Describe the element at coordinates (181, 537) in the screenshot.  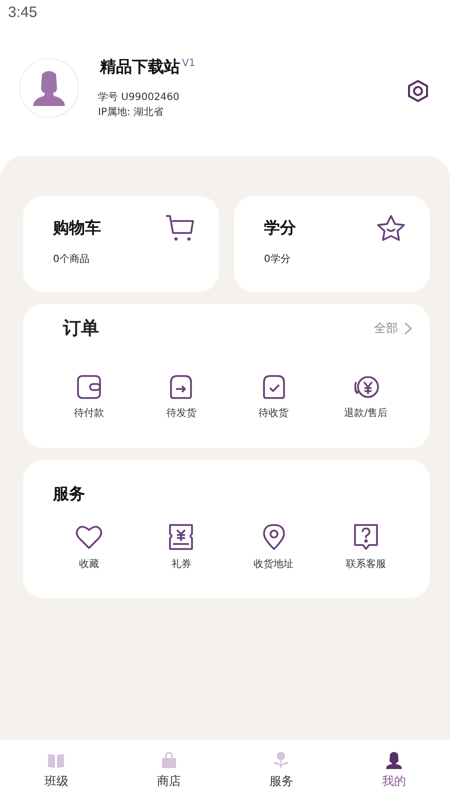
I see `yen-ticket-icon` at that location.